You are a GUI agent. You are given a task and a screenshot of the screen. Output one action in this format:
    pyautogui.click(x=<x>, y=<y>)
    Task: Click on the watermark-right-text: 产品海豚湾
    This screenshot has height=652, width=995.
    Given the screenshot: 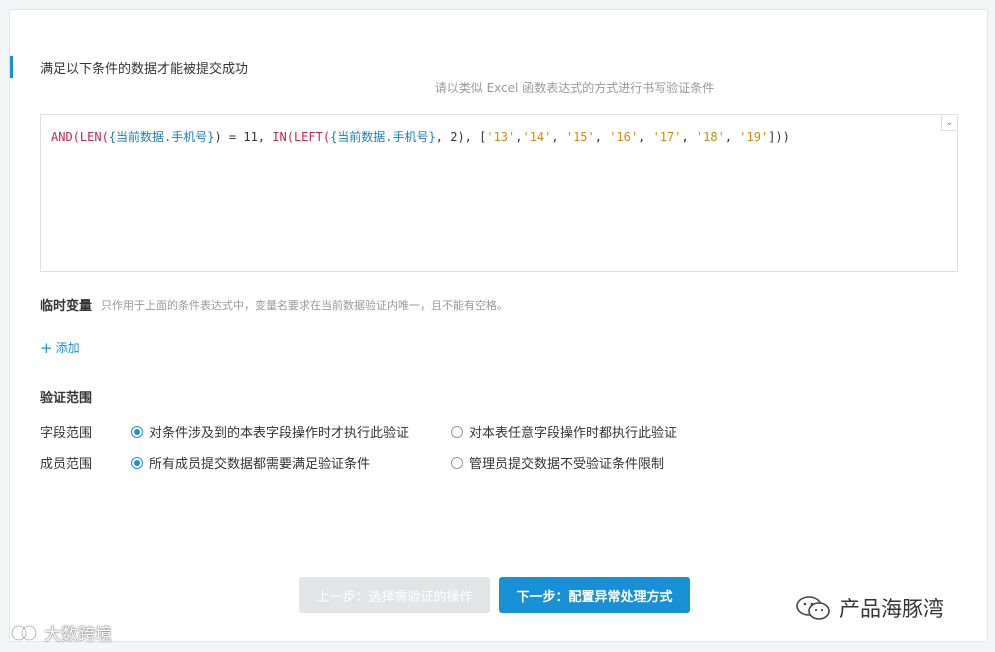 What is the action you would take?
    pyautogui.click(x=891, y=609)
    